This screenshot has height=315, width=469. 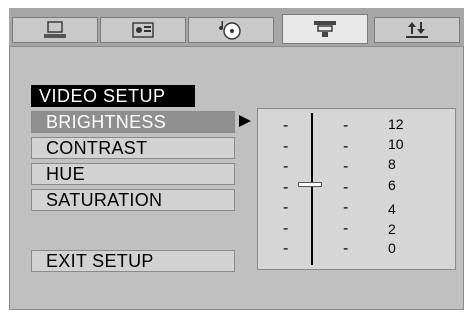 I want to click on slider-track, so click(x=312, y=189).